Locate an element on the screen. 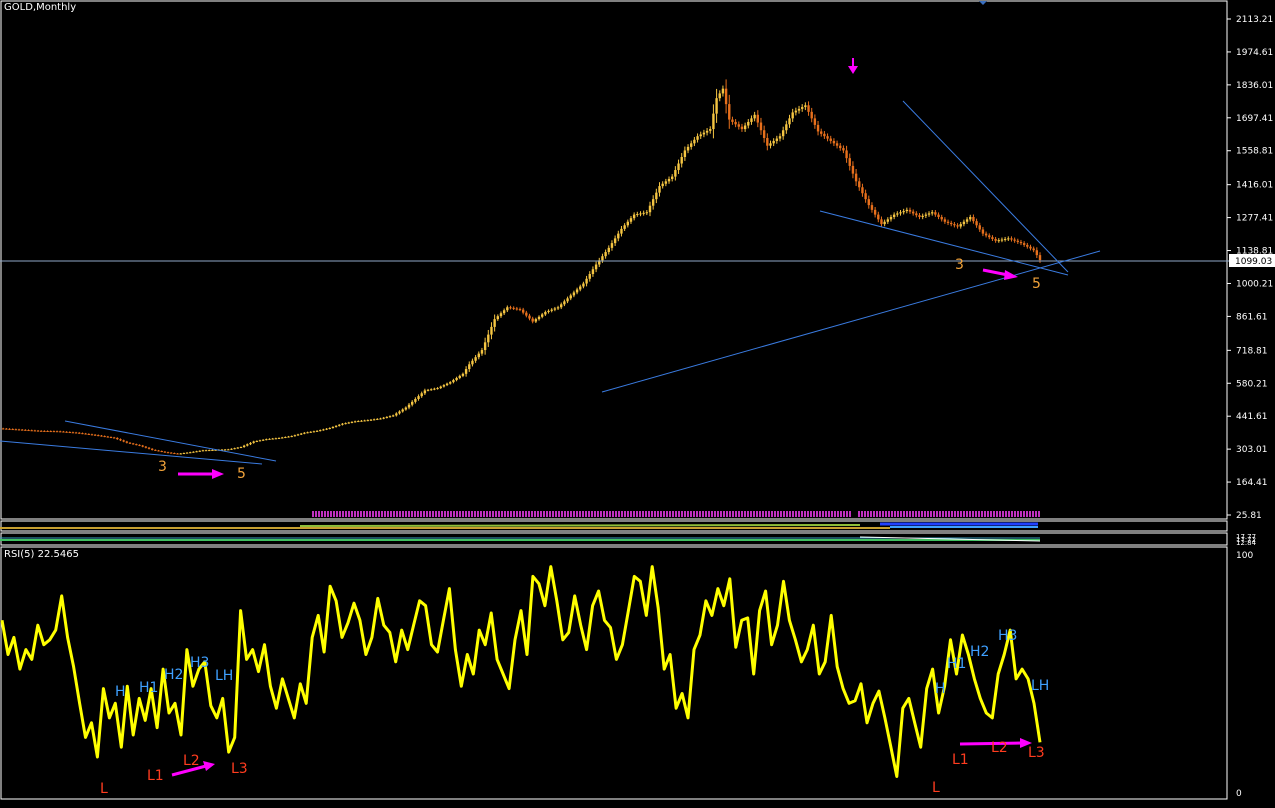 The width and height of the screenshot is (1275, 808). rsi-label-H1: H1 is located at coordinates (148, 688).